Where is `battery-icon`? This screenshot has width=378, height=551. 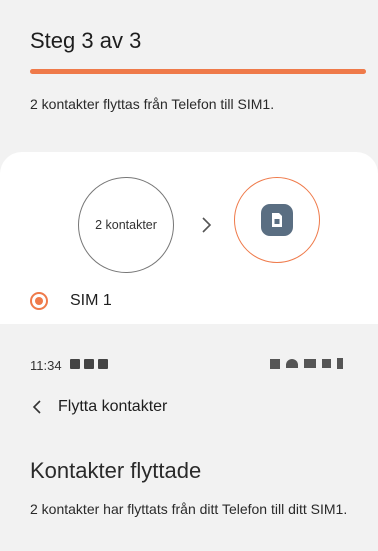 battery-icon is located at coordinates (340, 363).